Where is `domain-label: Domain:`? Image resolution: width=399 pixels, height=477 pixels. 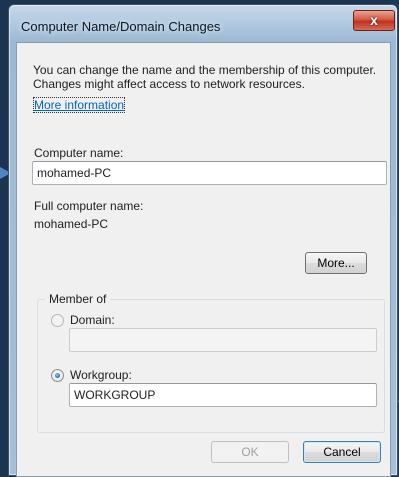 domain-label: Domain: is located at coordinates (92, 320).